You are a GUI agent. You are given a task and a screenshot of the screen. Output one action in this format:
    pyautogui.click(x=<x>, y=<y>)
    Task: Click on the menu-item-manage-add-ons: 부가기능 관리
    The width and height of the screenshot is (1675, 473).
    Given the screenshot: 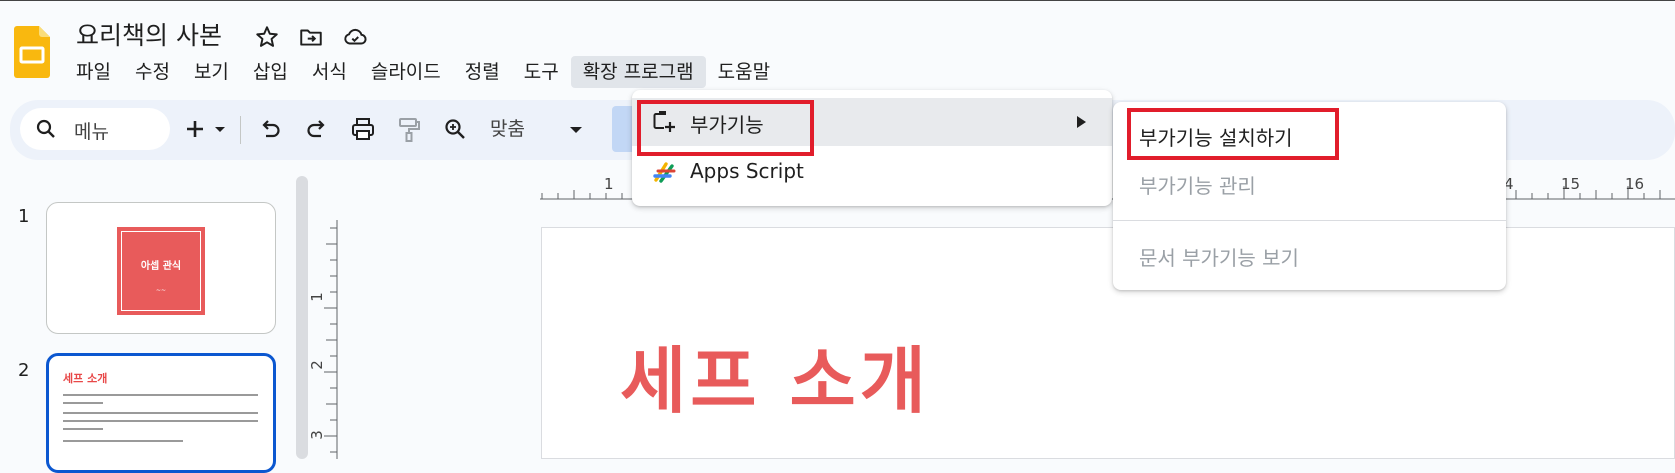 What is the action you would take?
    pyautogui.click(x=1197, y=186)
    